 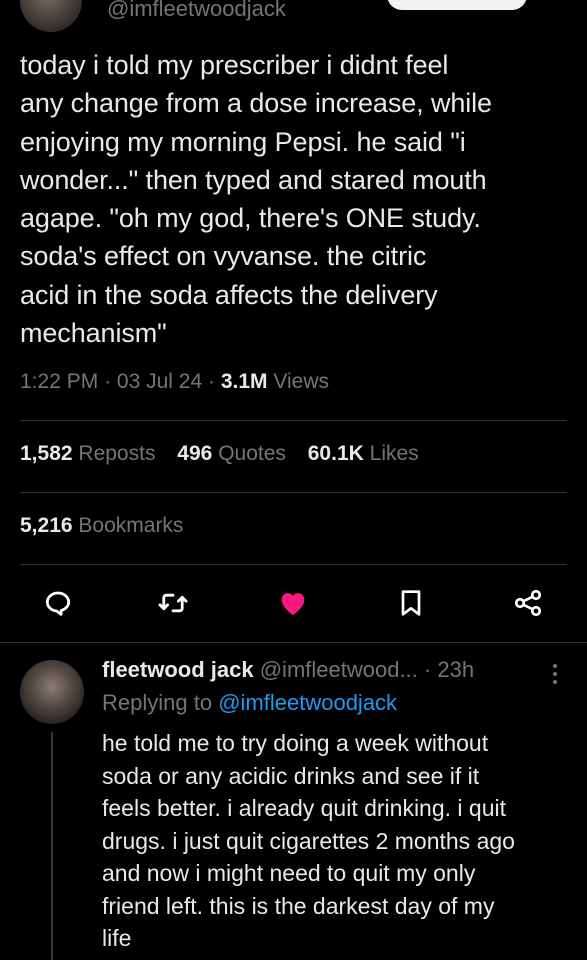 I want to click on tweet-time: 1:22 PM, so click(x=59, y=381).